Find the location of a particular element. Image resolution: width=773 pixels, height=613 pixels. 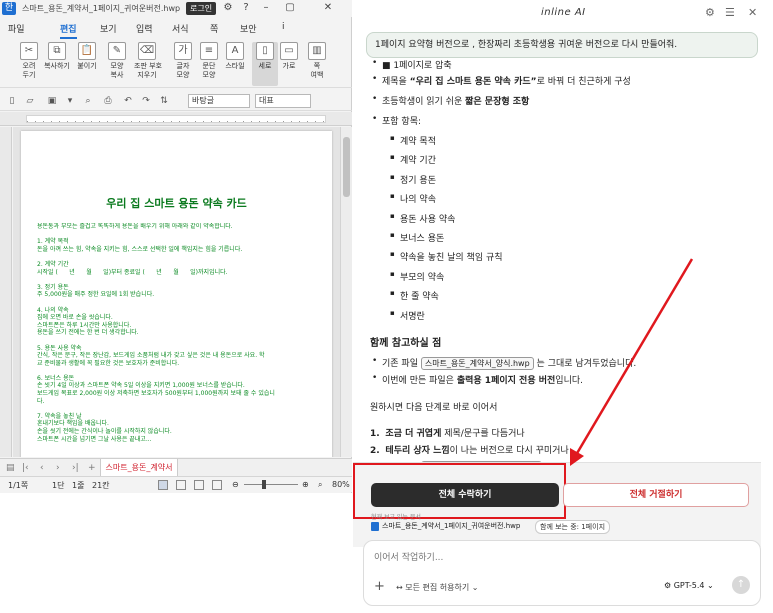

zoom-slider-handle is located at coordinates (264, 484).